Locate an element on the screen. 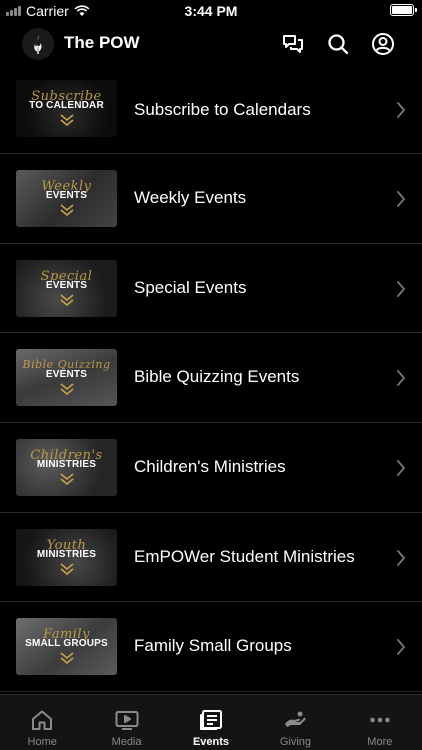  event-thumbnail: Family SMALL GROUPS is located at coordinates (66, 647).